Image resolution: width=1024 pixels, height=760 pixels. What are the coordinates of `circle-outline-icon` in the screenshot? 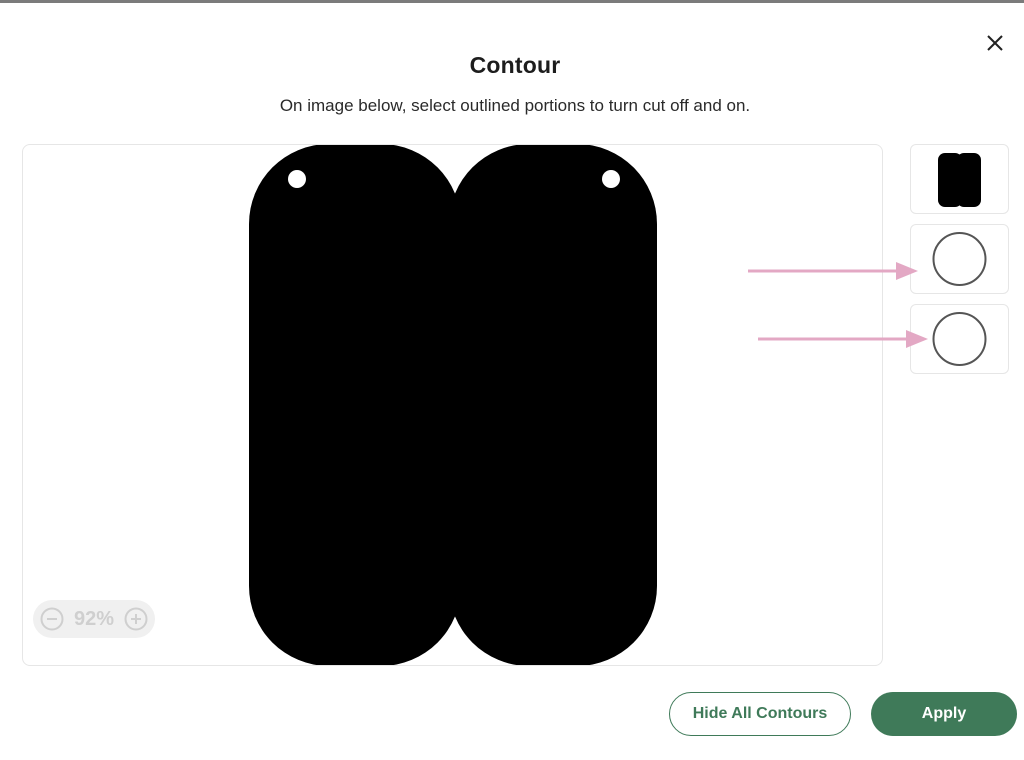 It's located at (959, 259).